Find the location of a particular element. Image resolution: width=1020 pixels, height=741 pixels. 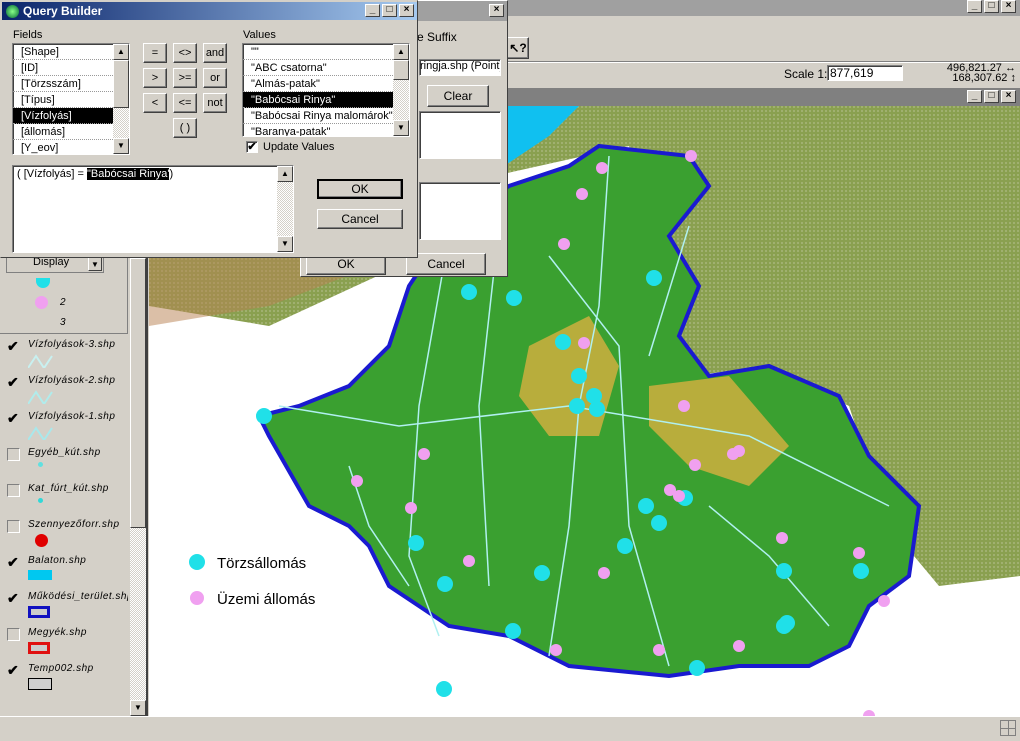

chevron-down-icon: ▼ is located at coordinates (95, 264).